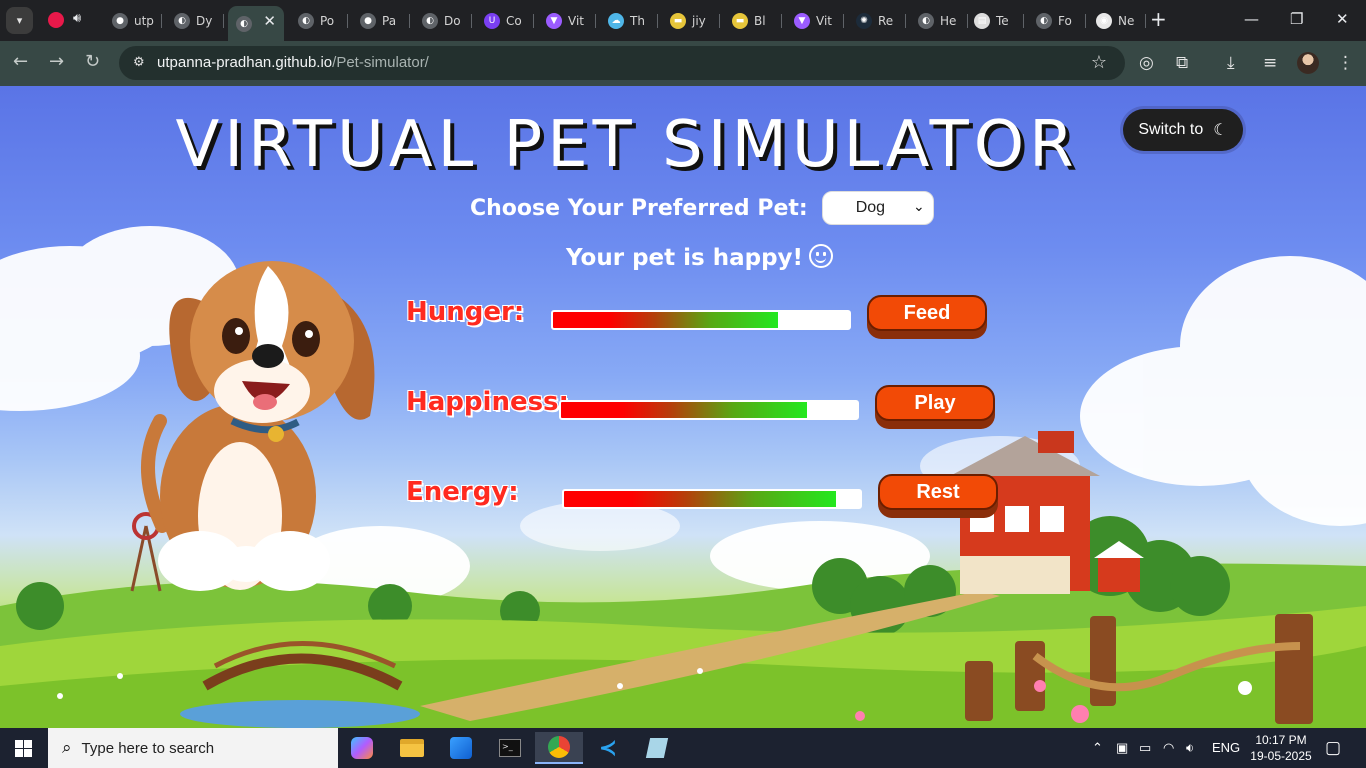 The image size is (1366, 768). What do you see at coordinates (319, 20) in the screenshot?
I see `browser-tab: ◐ Po` at bounding box center [319, 20].